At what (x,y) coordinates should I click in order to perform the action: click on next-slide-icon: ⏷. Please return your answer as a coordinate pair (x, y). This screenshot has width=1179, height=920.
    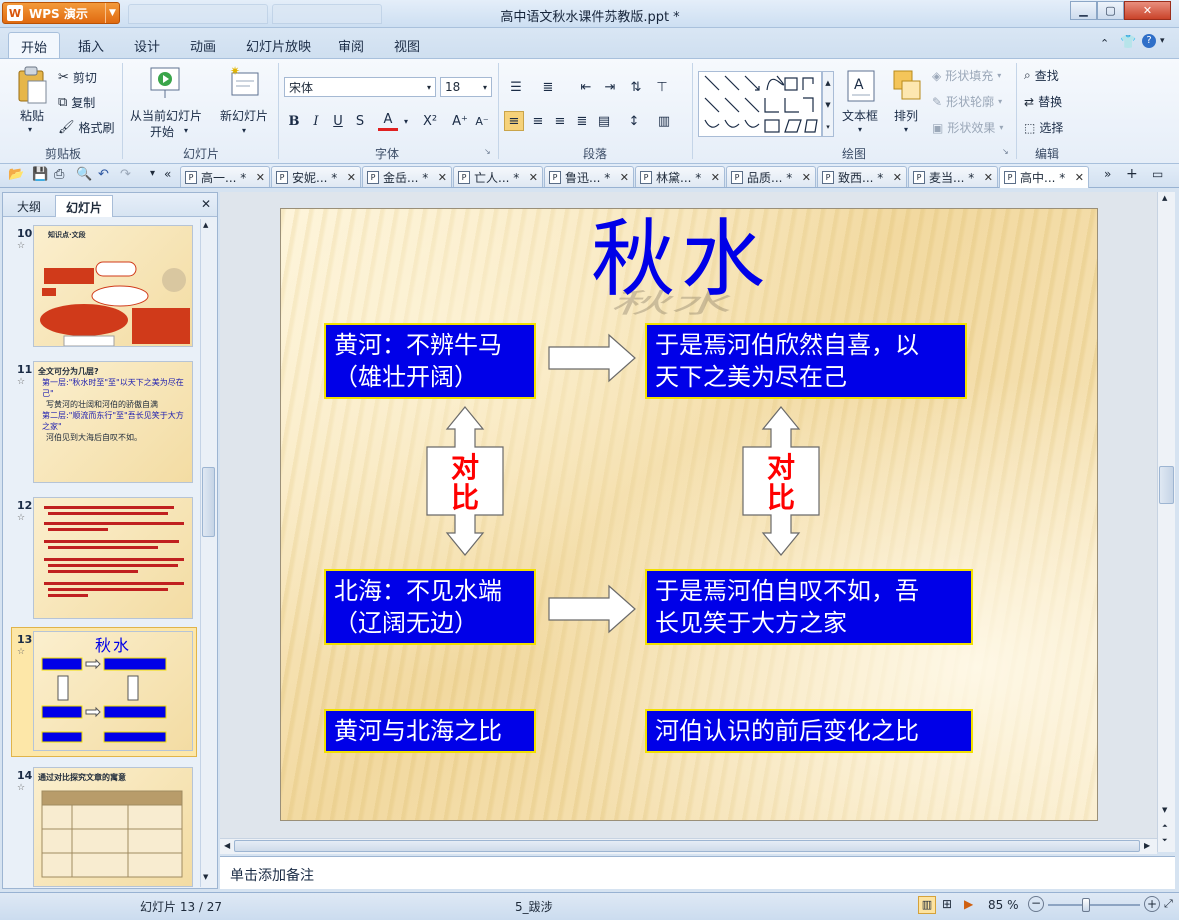
    Looking at the image, I should click on (1165, 840).